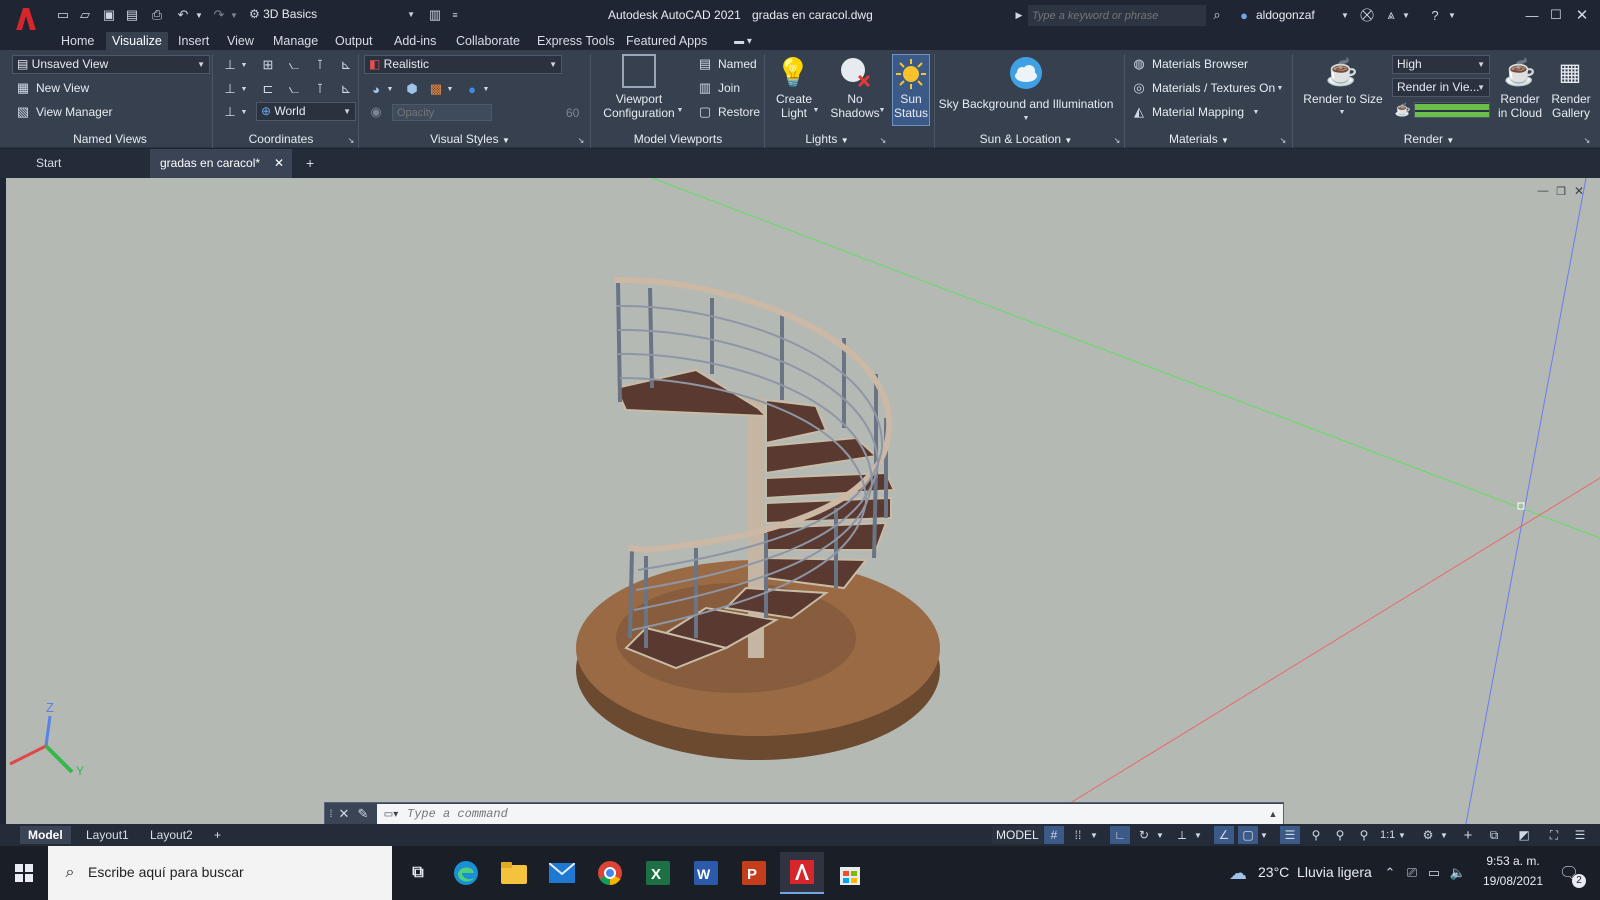 The image size is (1600, 900). I want to click on no-shadows-dropdown-icon: ▼, so click(882, 110).